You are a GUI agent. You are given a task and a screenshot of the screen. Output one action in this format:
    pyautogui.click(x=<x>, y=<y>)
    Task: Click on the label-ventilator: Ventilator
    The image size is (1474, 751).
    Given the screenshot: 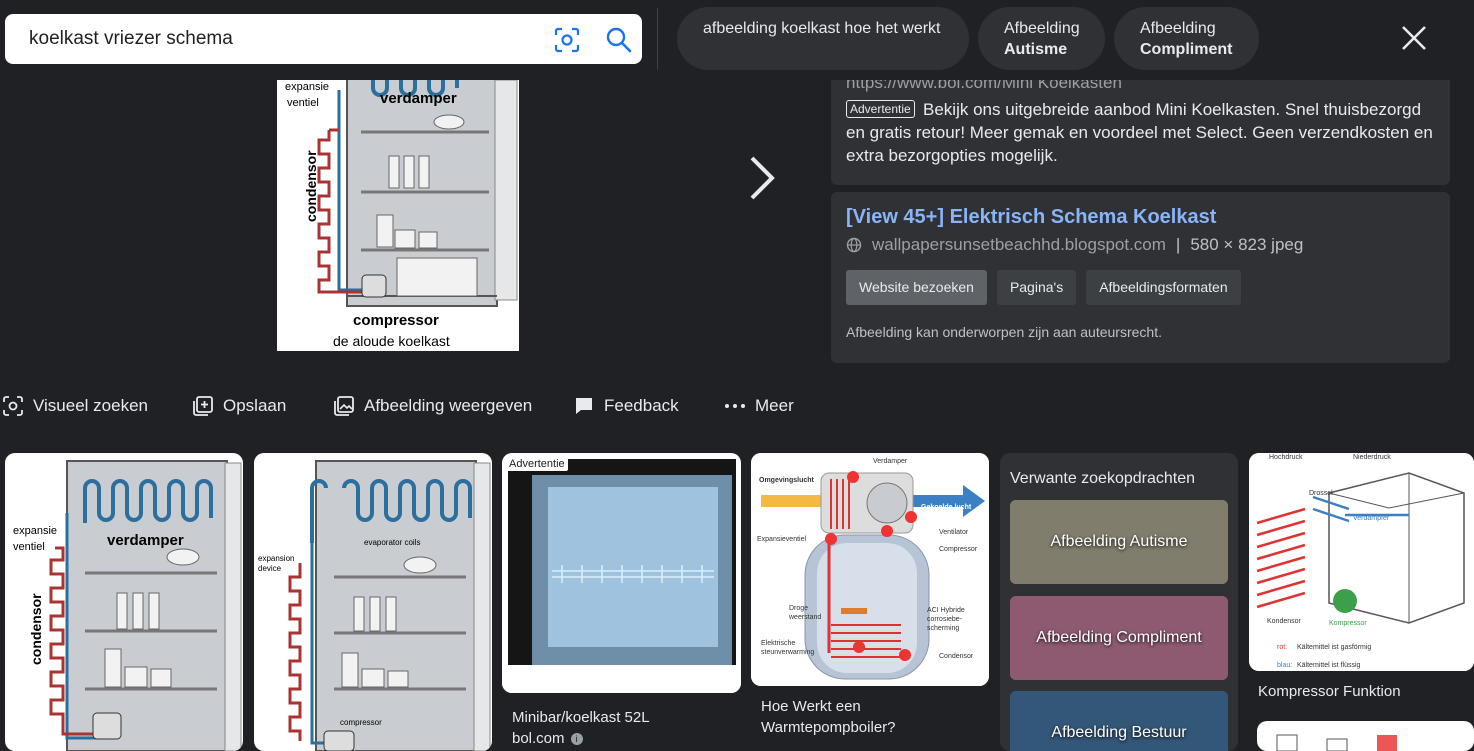 What is the action you would take?
    pyautogui.click(x=954, y=532)
    